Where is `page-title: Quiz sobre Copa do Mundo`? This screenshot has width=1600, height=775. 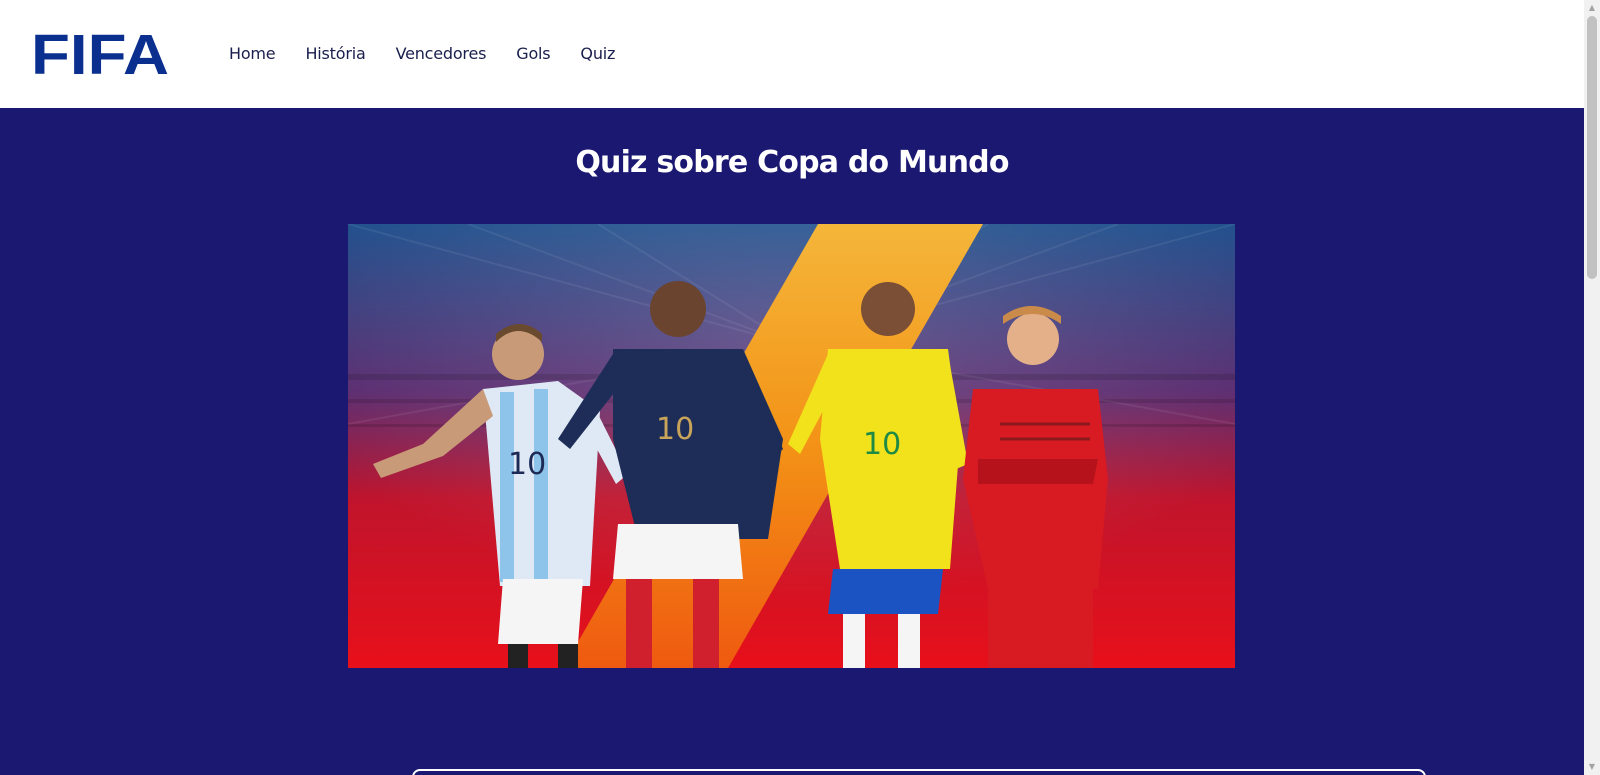 page-title: Quiz sobre Copa do Mundo is located at coordinates (792, 162).